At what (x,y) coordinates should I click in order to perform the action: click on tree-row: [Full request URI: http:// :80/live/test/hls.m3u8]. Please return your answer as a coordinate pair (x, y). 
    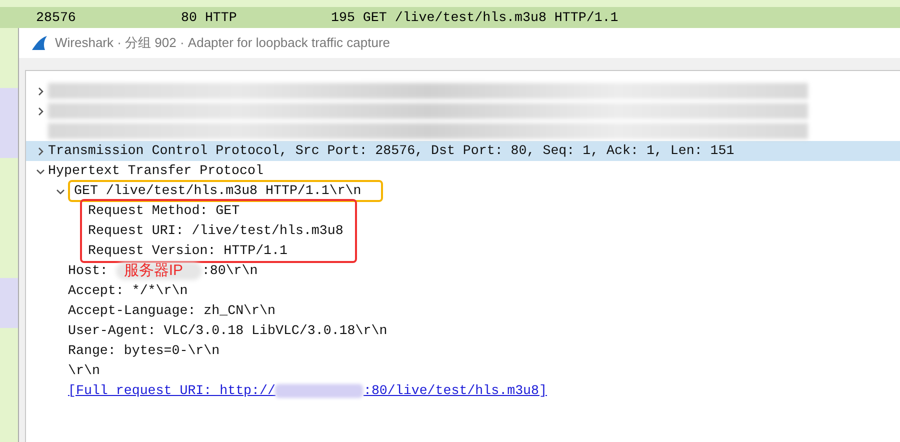
    Looking at the image, I should click on (463, 391).